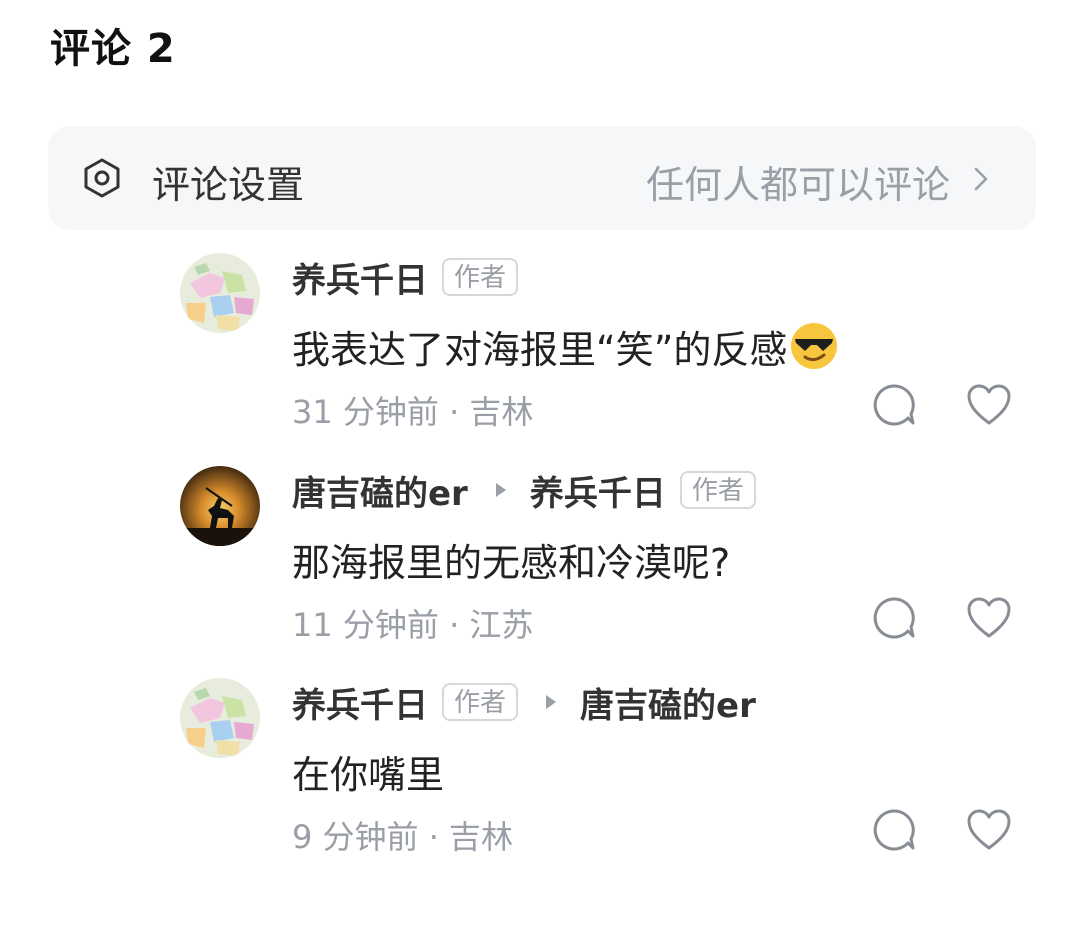 The image size is (1084, 946). Describe the element at coordinates (524, 702) in the screenshot. I see `comment-header: 养兵千日 作者 唐吉磕的er` at that location.